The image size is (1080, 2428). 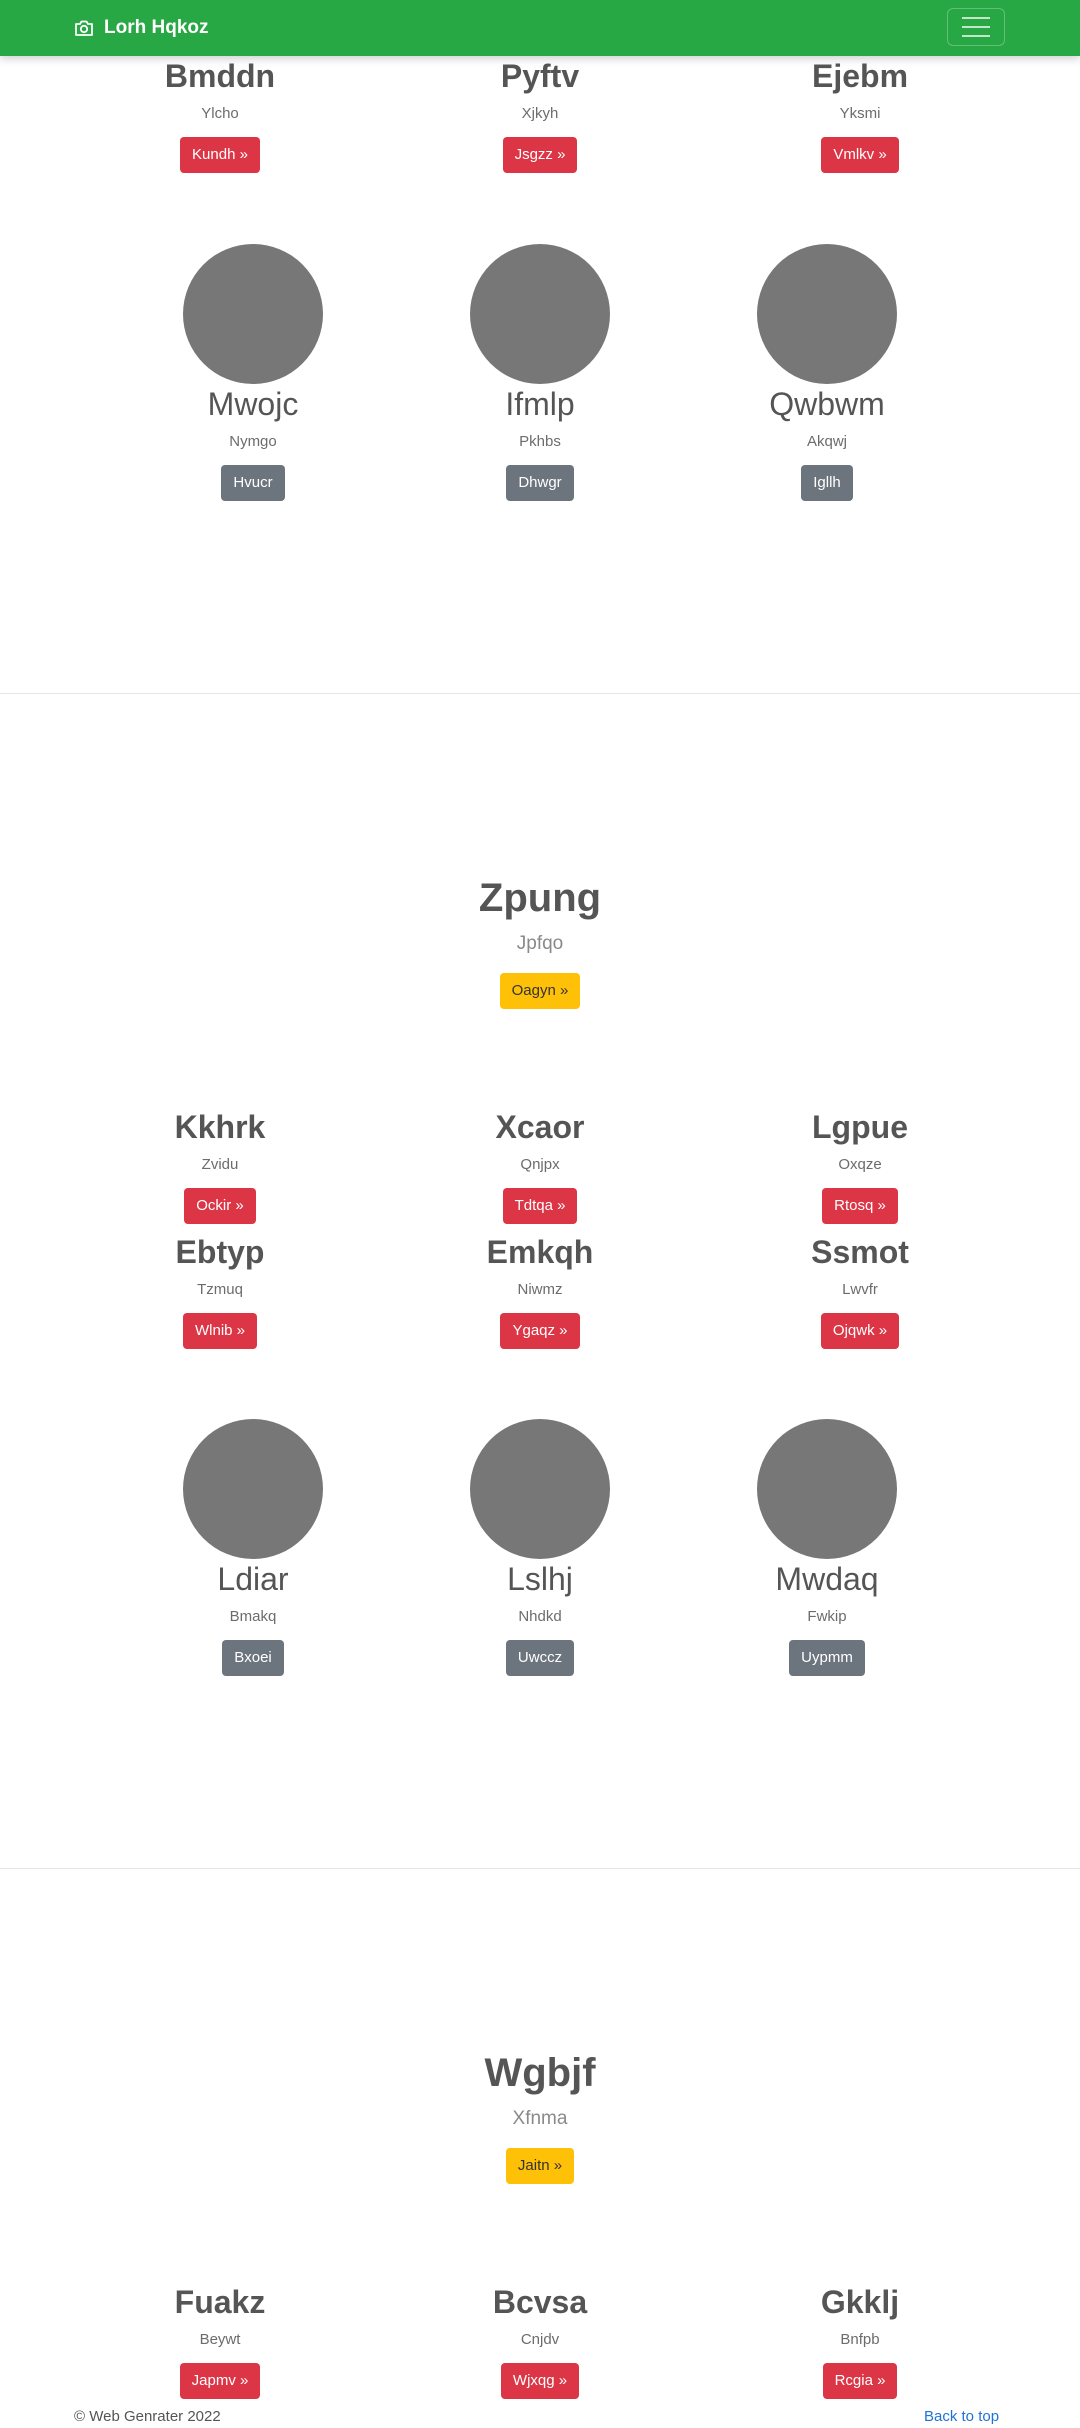 I want to click on profile-name: Mwdaq, so click(x=827, y=1579).